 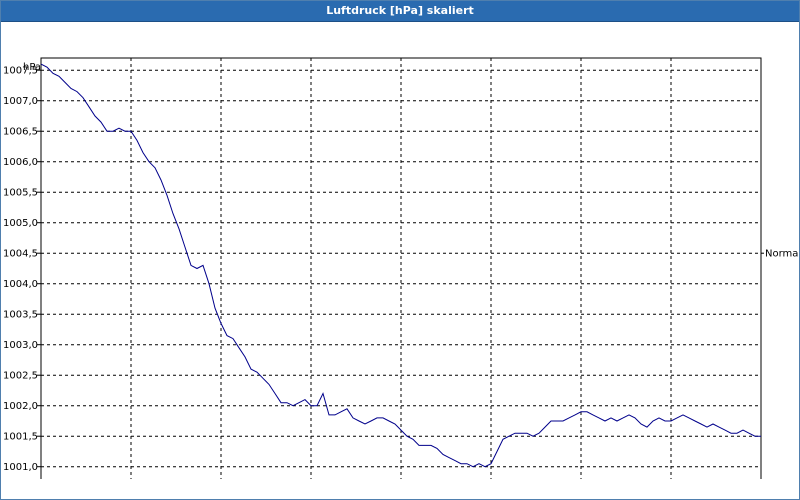 I want to click on y-tick-label: 1005,0, so click(x=20, y=223).